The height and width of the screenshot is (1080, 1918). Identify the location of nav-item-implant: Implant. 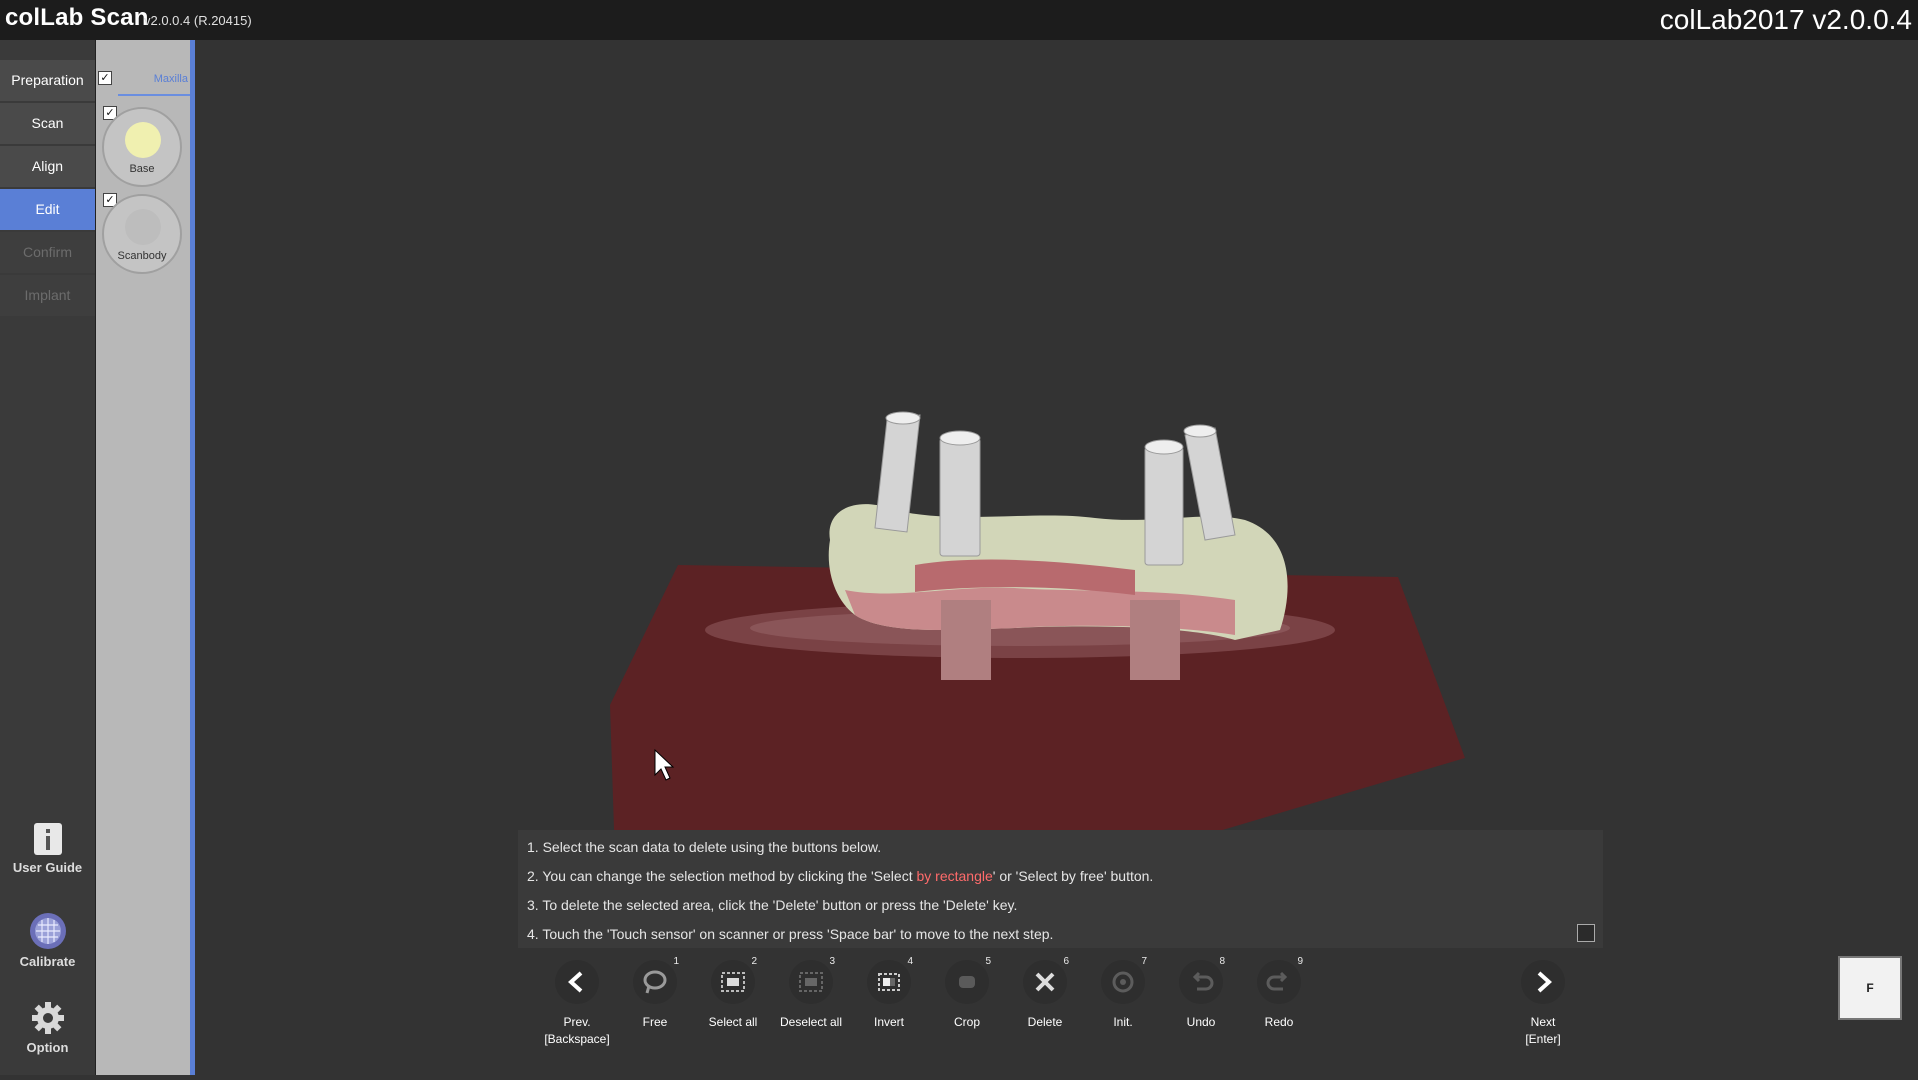
(47, 295).